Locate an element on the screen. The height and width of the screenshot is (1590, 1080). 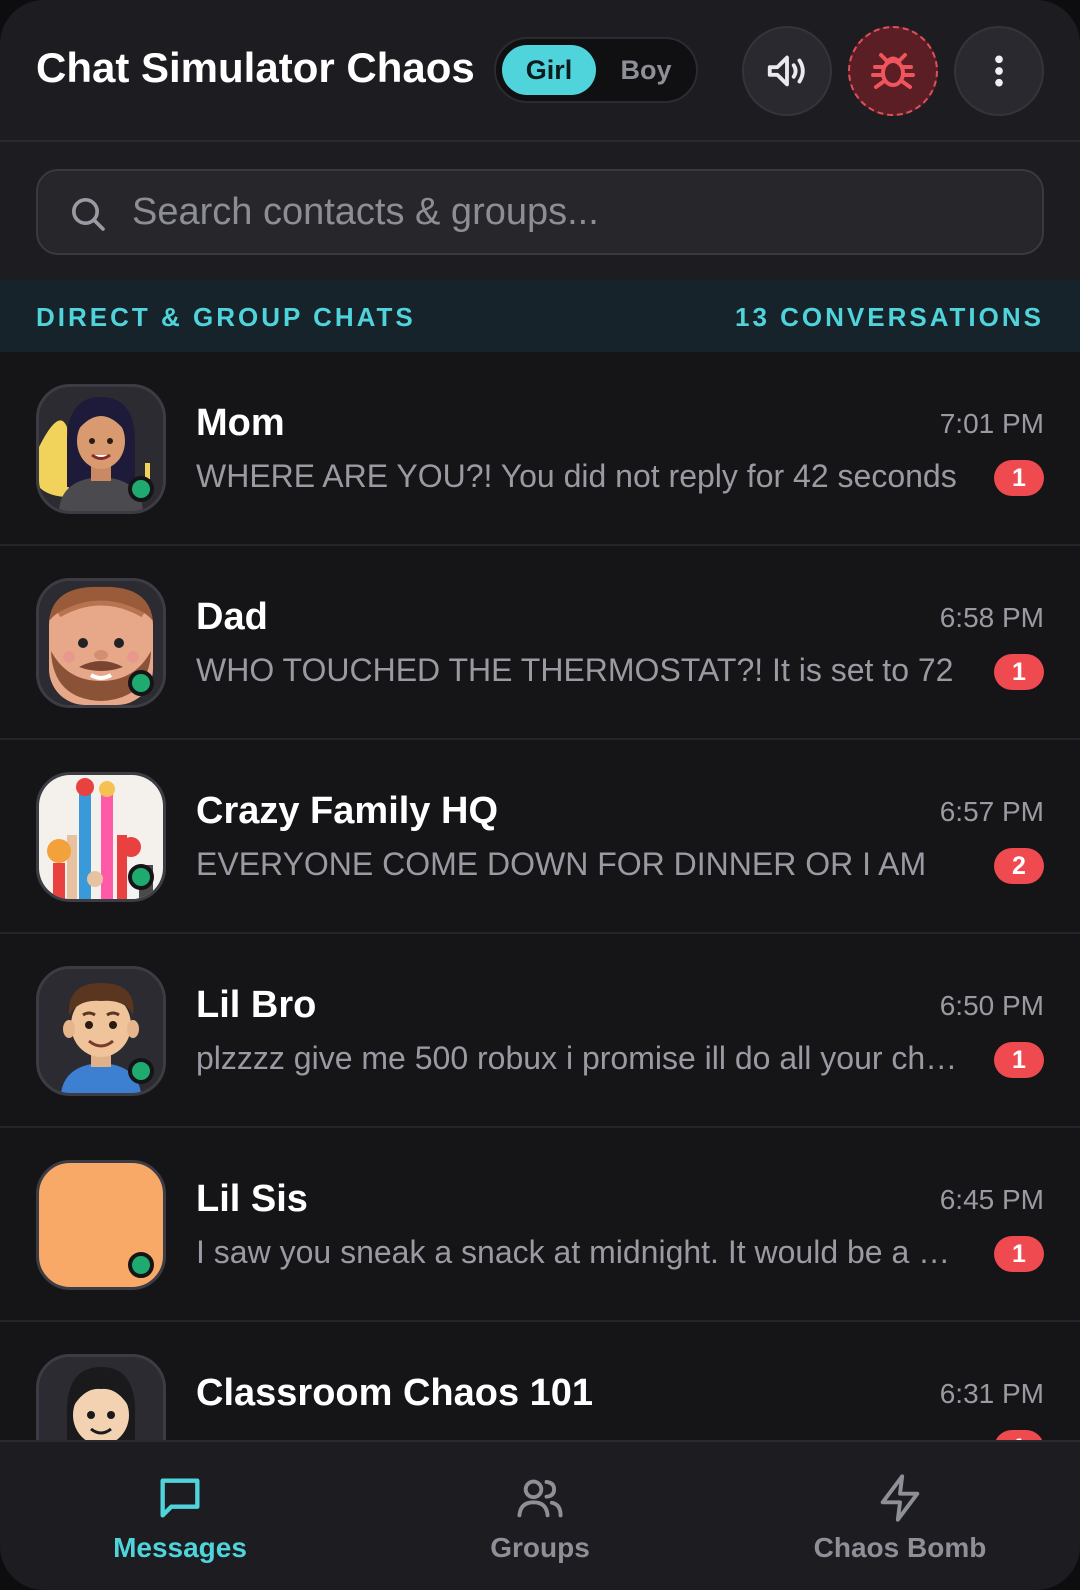
top-bar: Chat Simulator Chaos Girl Boy is located at coordinates (540, 71).